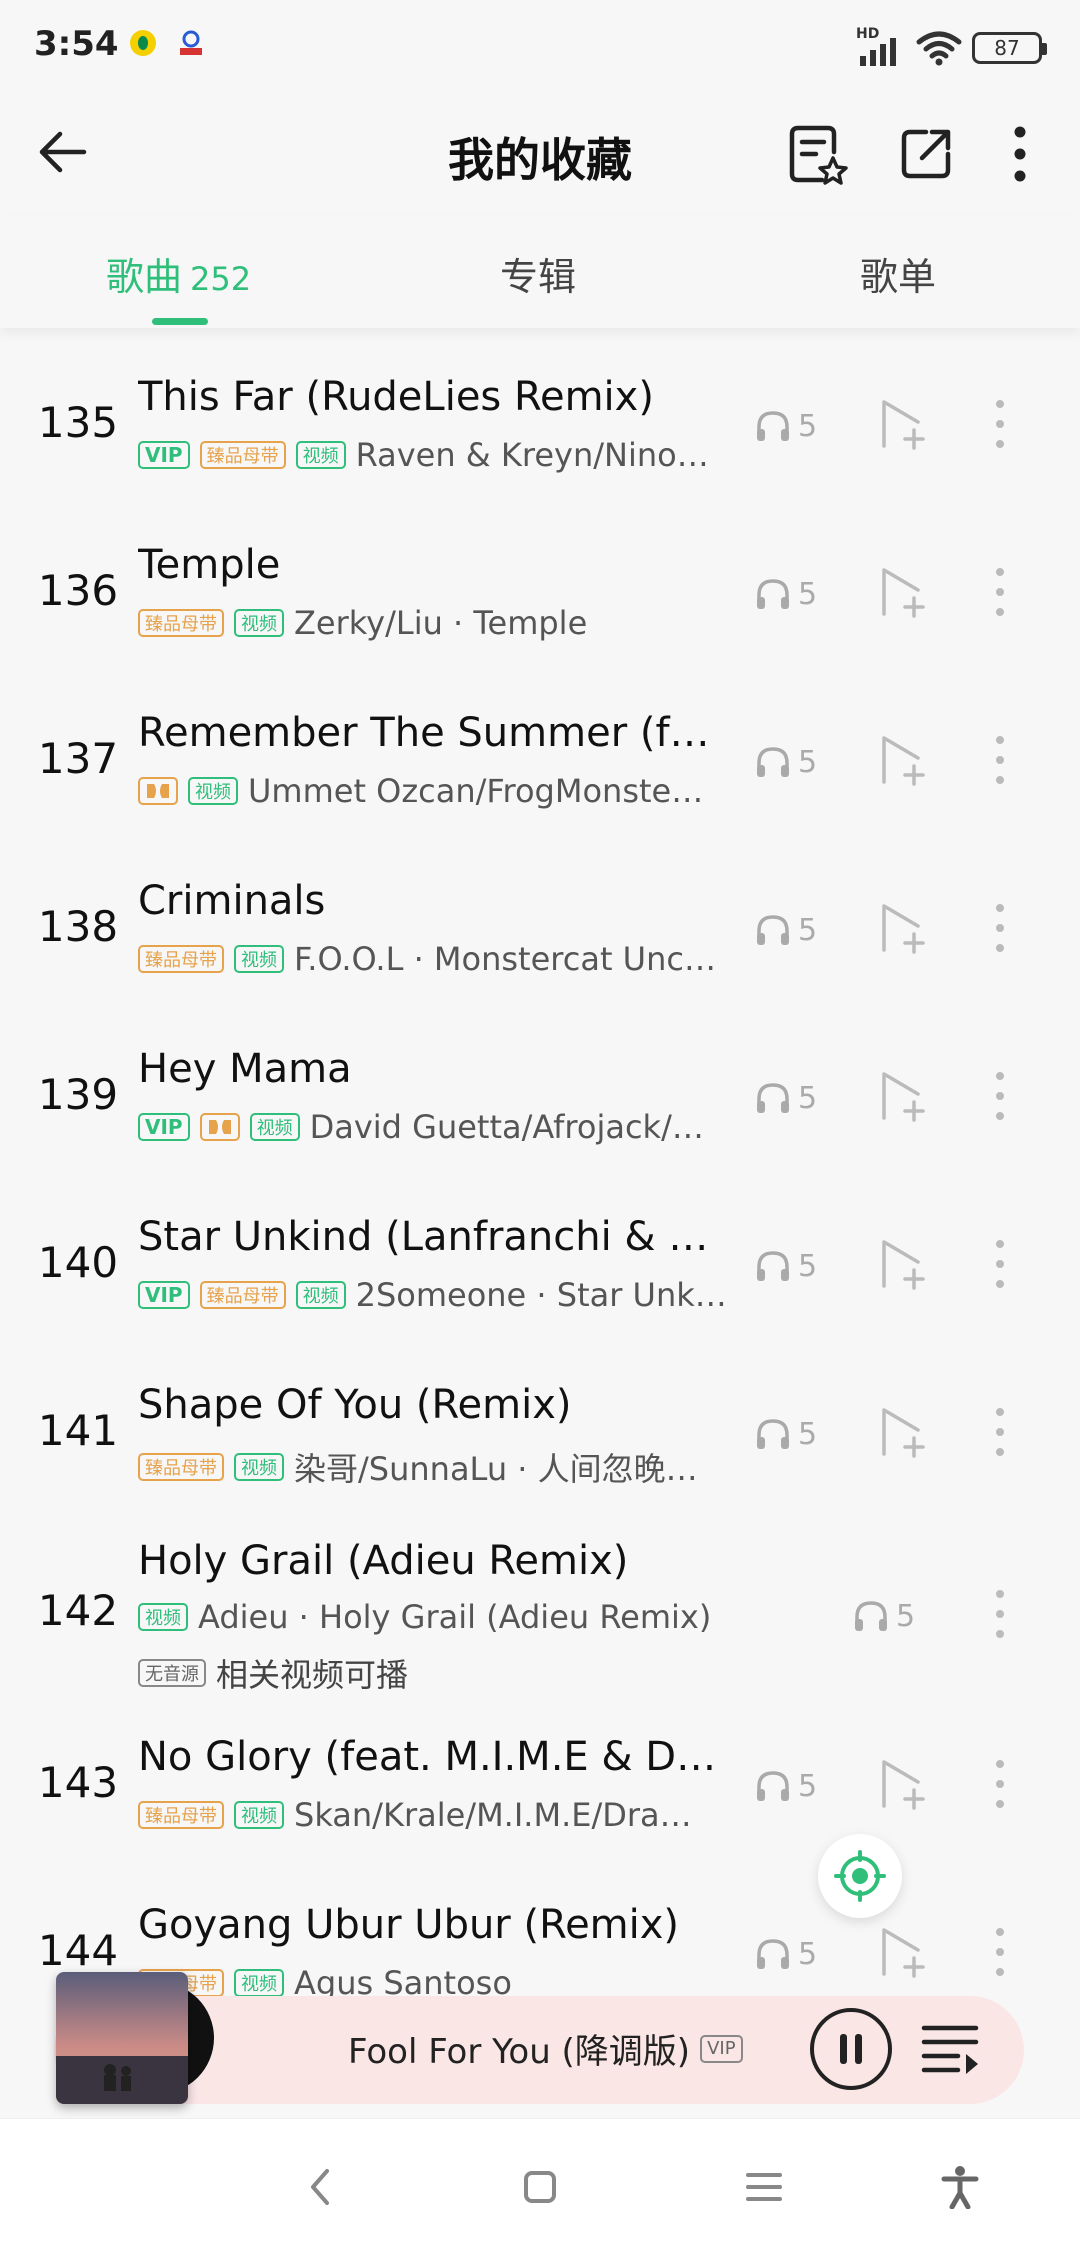 This screenshot has height=2248, width=1080. What do you see at coordinates (540, 592) in the screenshot?
I see `song-row: 136 Temple 臻品母带 视频 Zerky/Liu · Temple 5` at bounding box center [540, 592].